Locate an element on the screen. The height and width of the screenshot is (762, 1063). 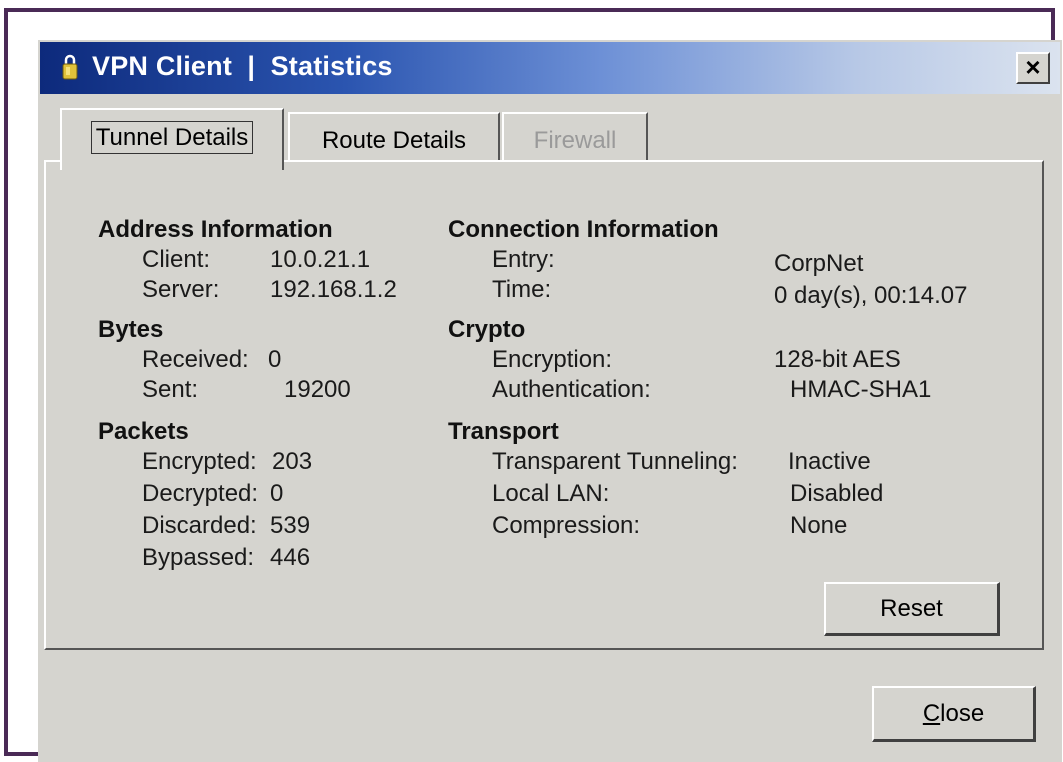
client-value: 10.0.21.1 is located at coordinates (320, 259).